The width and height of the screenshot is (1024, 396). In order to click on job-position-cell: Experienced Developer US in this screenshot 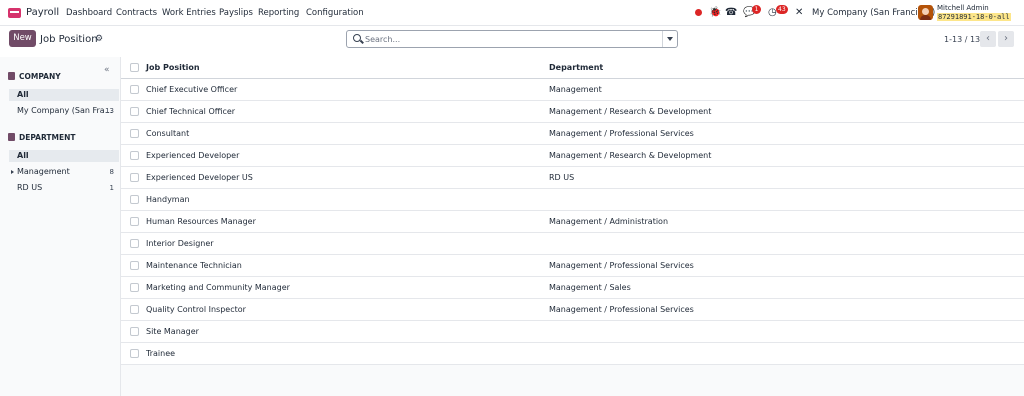, I will do `click(199, 177)`.